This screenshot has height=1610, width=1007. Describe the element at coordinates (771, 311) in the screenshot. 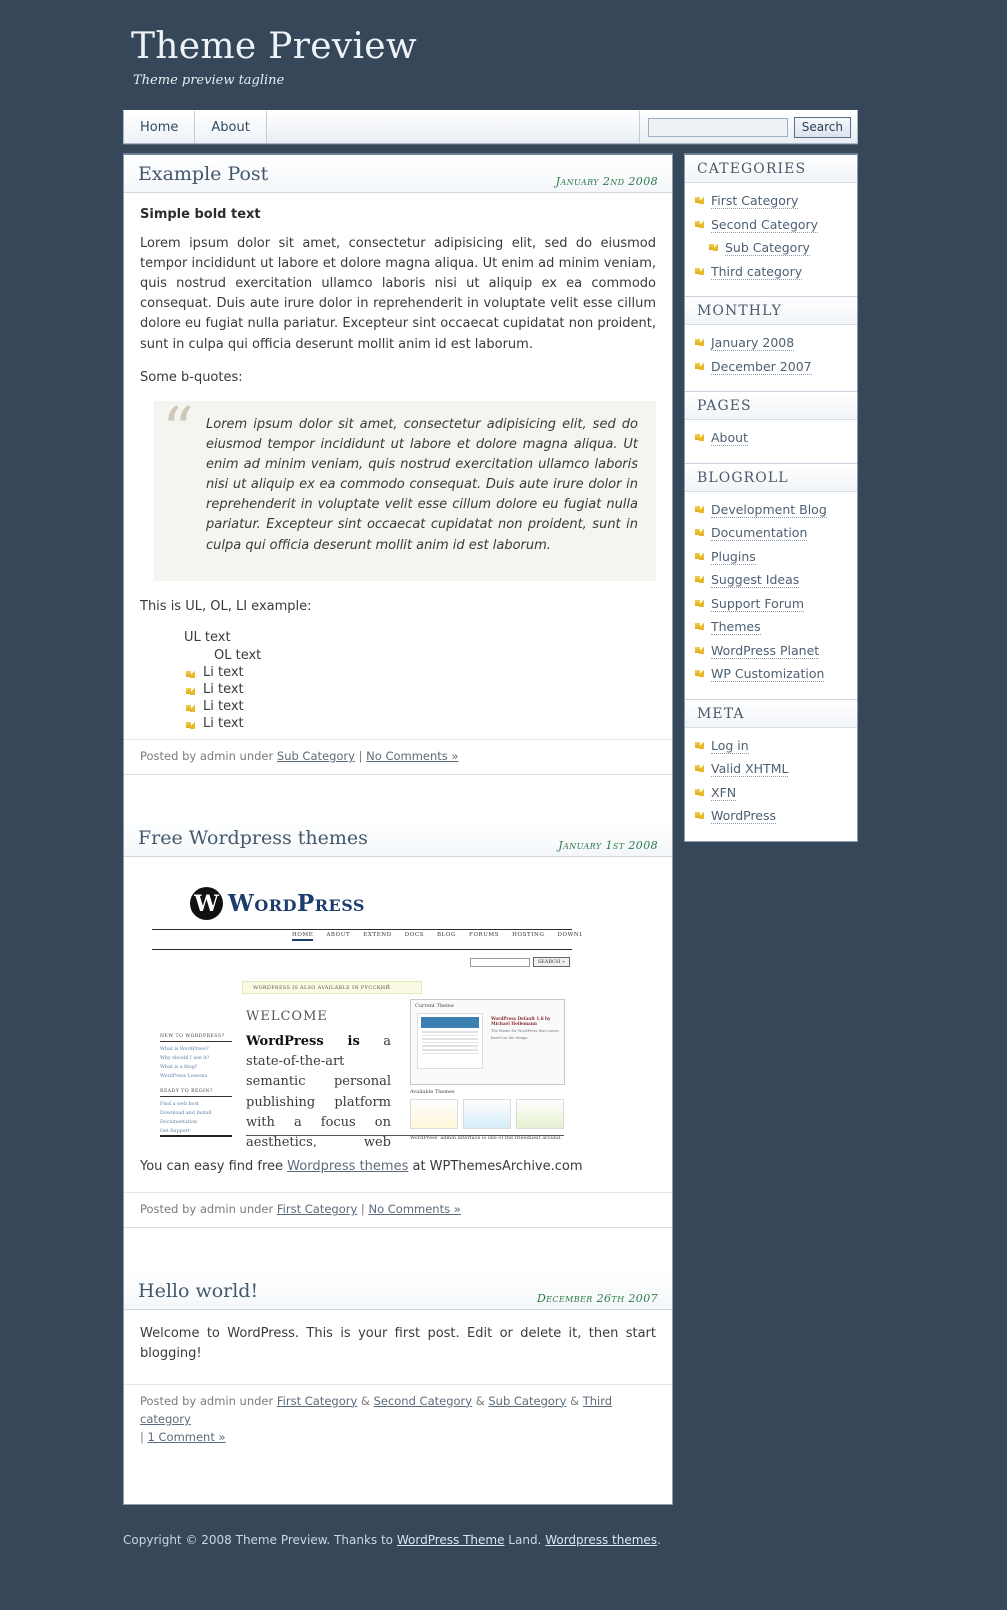

I see `widget-title: MONTHLY` at that location.